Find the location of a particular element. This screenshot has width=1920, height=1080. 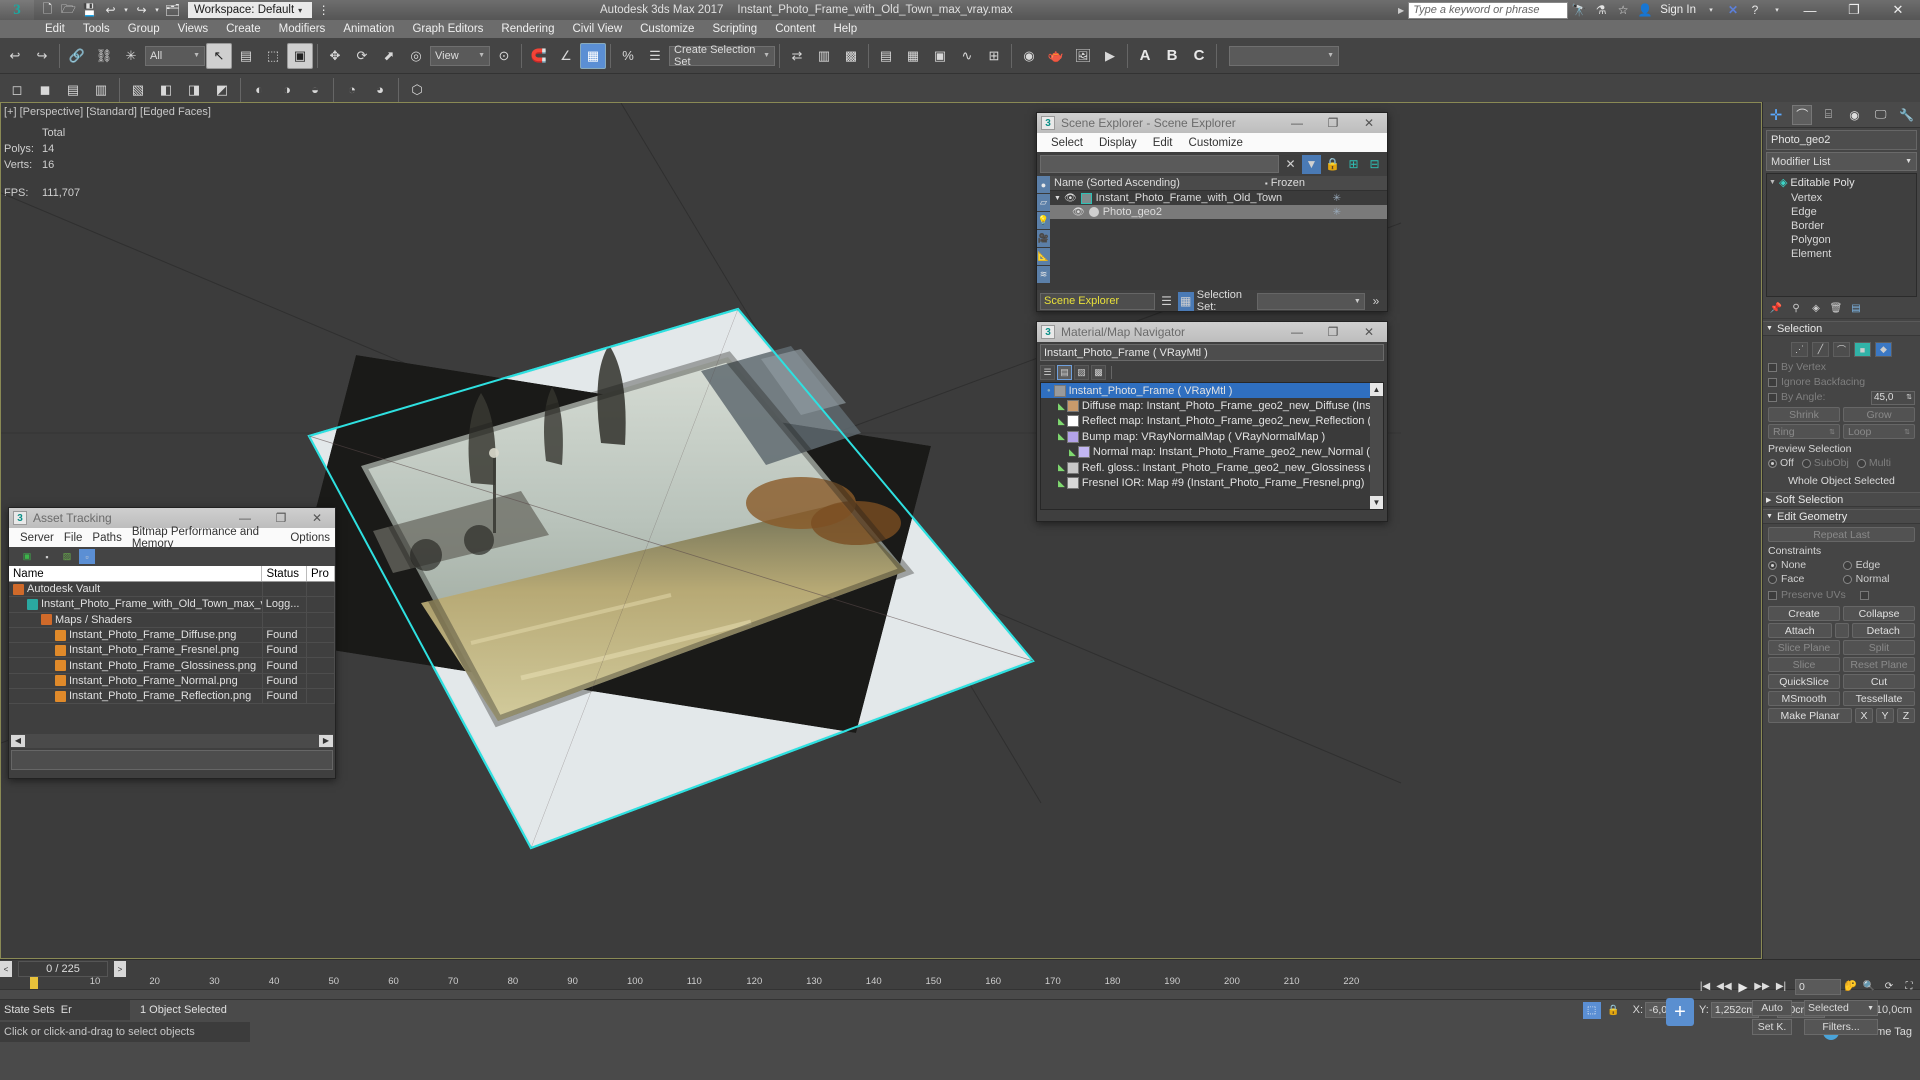

rectangular-select-icon: ⬚ is located at coordinates (273, 56).